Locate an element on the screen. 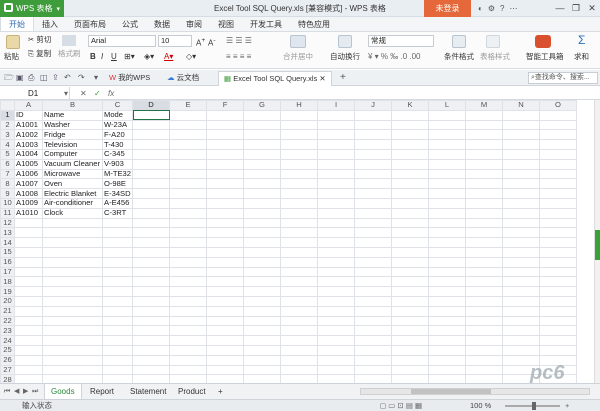 This screenshot has height=411, width=600. minimize-icon: — is located at coordinates (560, 8).